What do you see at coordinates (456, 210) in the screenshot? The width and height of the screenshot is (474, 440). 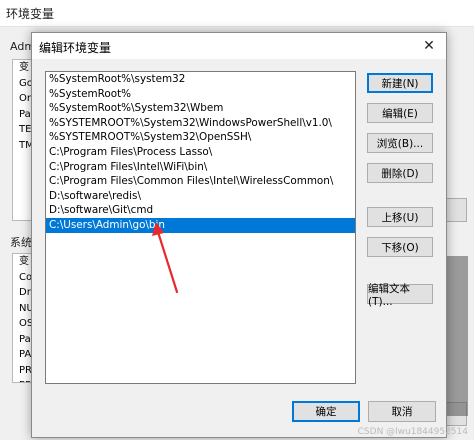 I see `background-button` at bounding box center [456, 210].